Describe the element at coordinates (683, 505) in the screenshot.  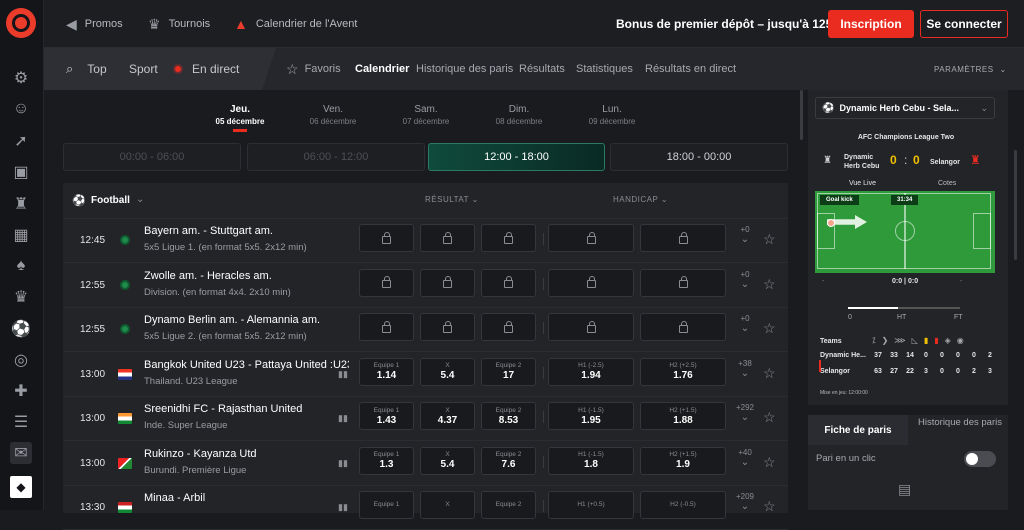
I see `odd-button: H2 (-0.5)` at that location.